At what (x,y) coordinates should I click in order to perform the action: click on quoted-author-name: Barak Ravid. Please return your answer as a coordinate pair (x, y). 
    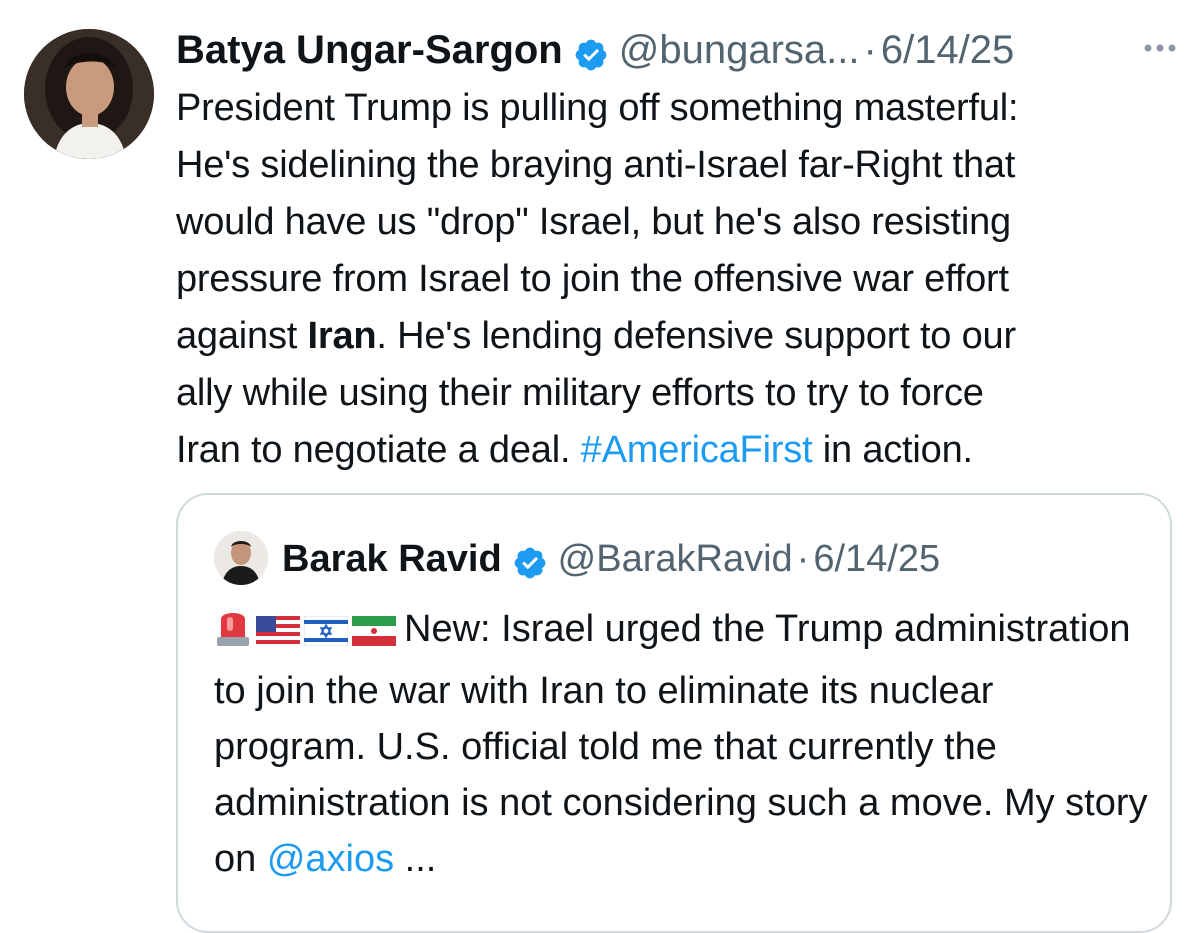
    Looking at the image, I should click on (392, 559).